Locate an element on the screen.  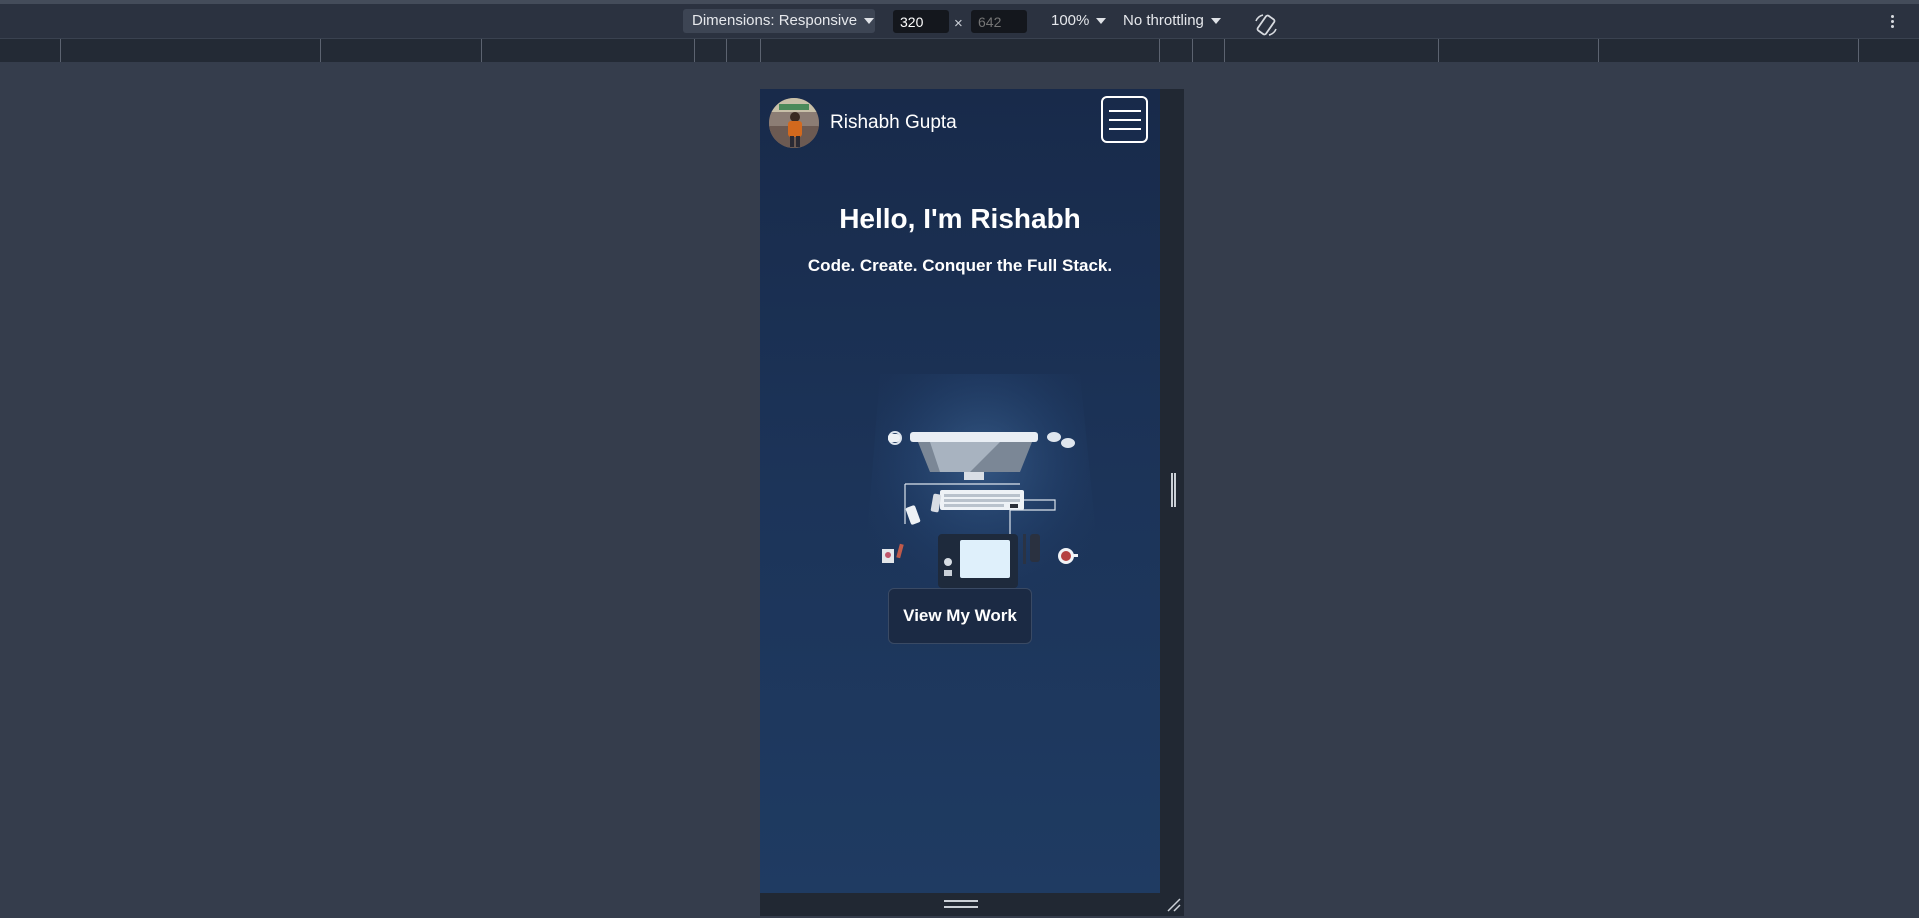
width-input is located at coordinates (921, 21).